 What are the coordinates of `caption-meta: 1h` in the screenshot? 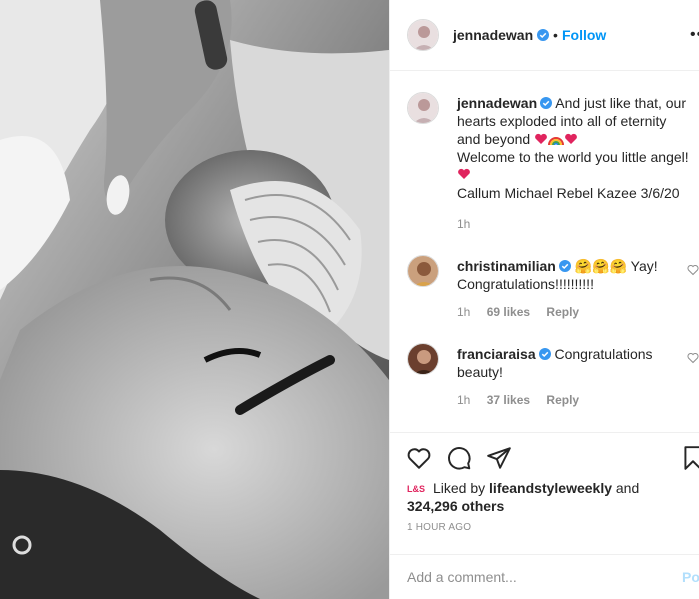 It's located at (470, 224).